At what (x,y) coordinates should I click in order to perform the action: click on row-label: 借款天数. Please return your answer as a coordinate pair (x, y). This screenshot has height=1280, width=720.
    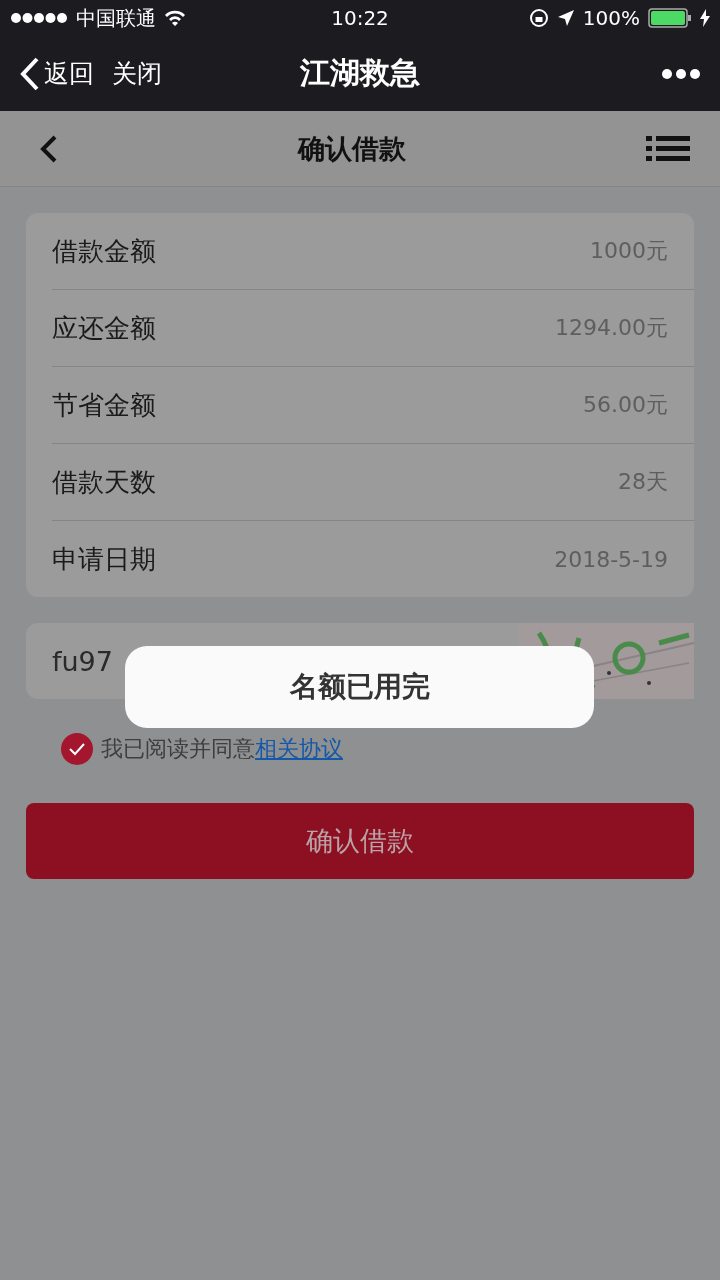
    Looking at the image, I should click on (104, 482).